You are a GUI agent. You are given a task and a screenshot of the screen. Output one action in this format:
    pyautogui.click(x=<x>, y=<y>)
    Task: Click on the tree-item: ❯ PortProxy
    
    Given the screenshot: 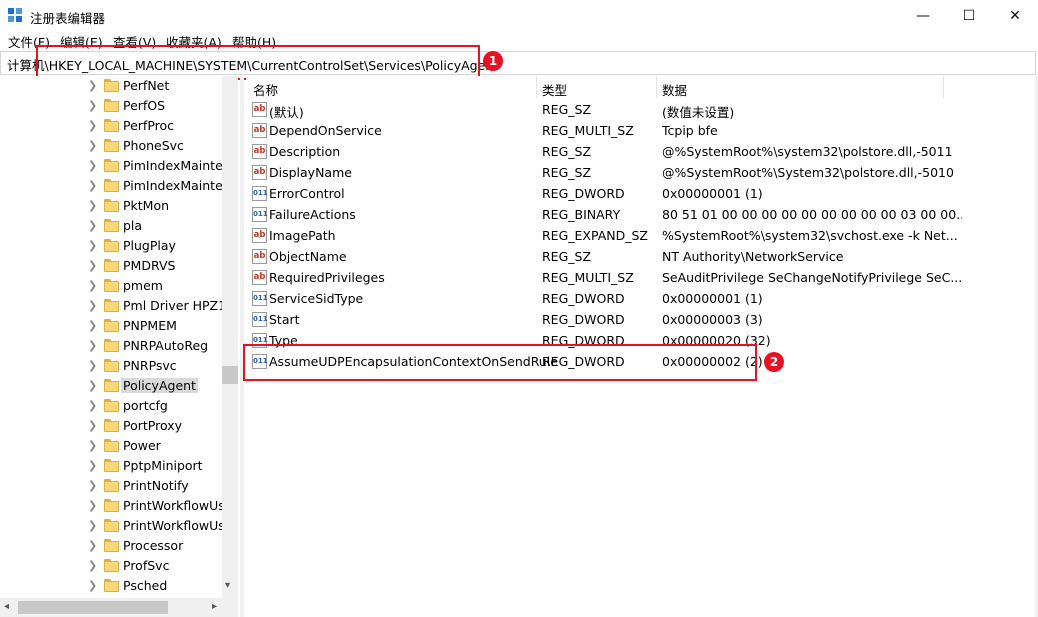 What is the action you would take?
    pyautogui.click(x=111, y=426)
    